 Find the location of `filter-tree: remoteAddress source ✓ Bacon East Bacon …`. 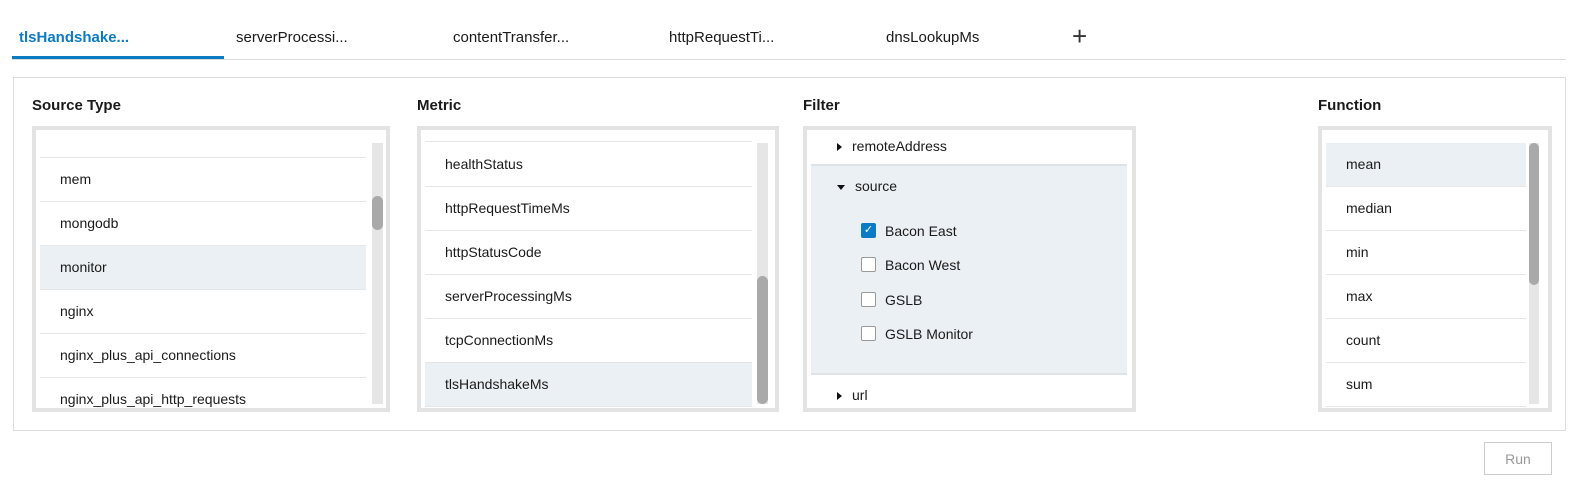

filter-tree: remoteAddress source ✓ Bacon East Bacon … is located at coordinates (969, 269).